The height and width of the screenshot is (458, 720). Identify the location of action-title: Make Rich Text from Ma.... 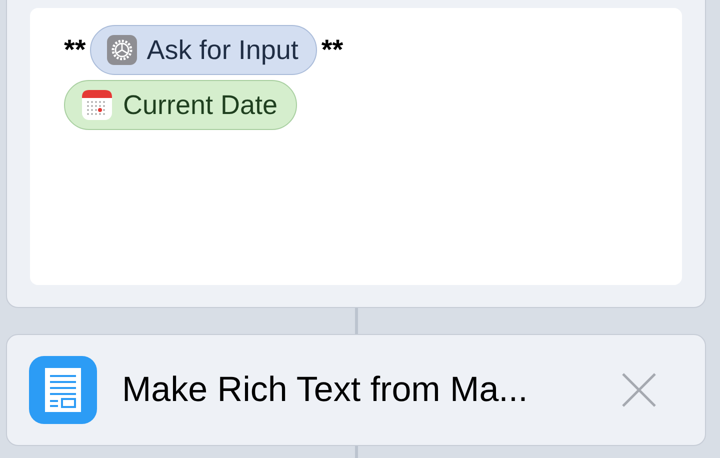
(325, 389).